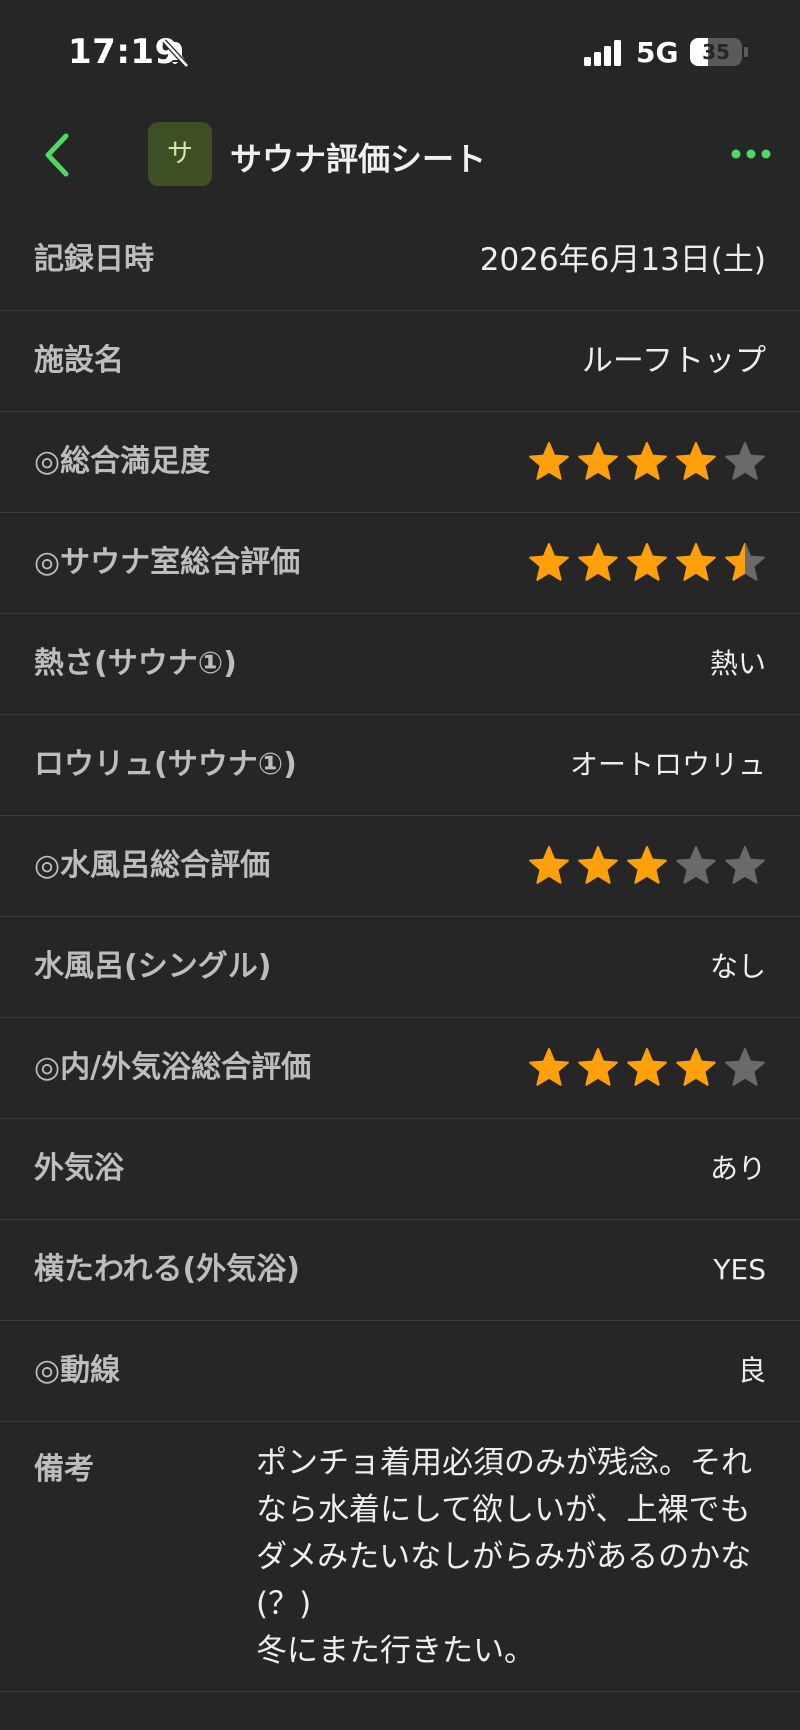 The width and height of the screenshot is (800, 1730). I want to click on bell-slash-icon, so click(175, 53).